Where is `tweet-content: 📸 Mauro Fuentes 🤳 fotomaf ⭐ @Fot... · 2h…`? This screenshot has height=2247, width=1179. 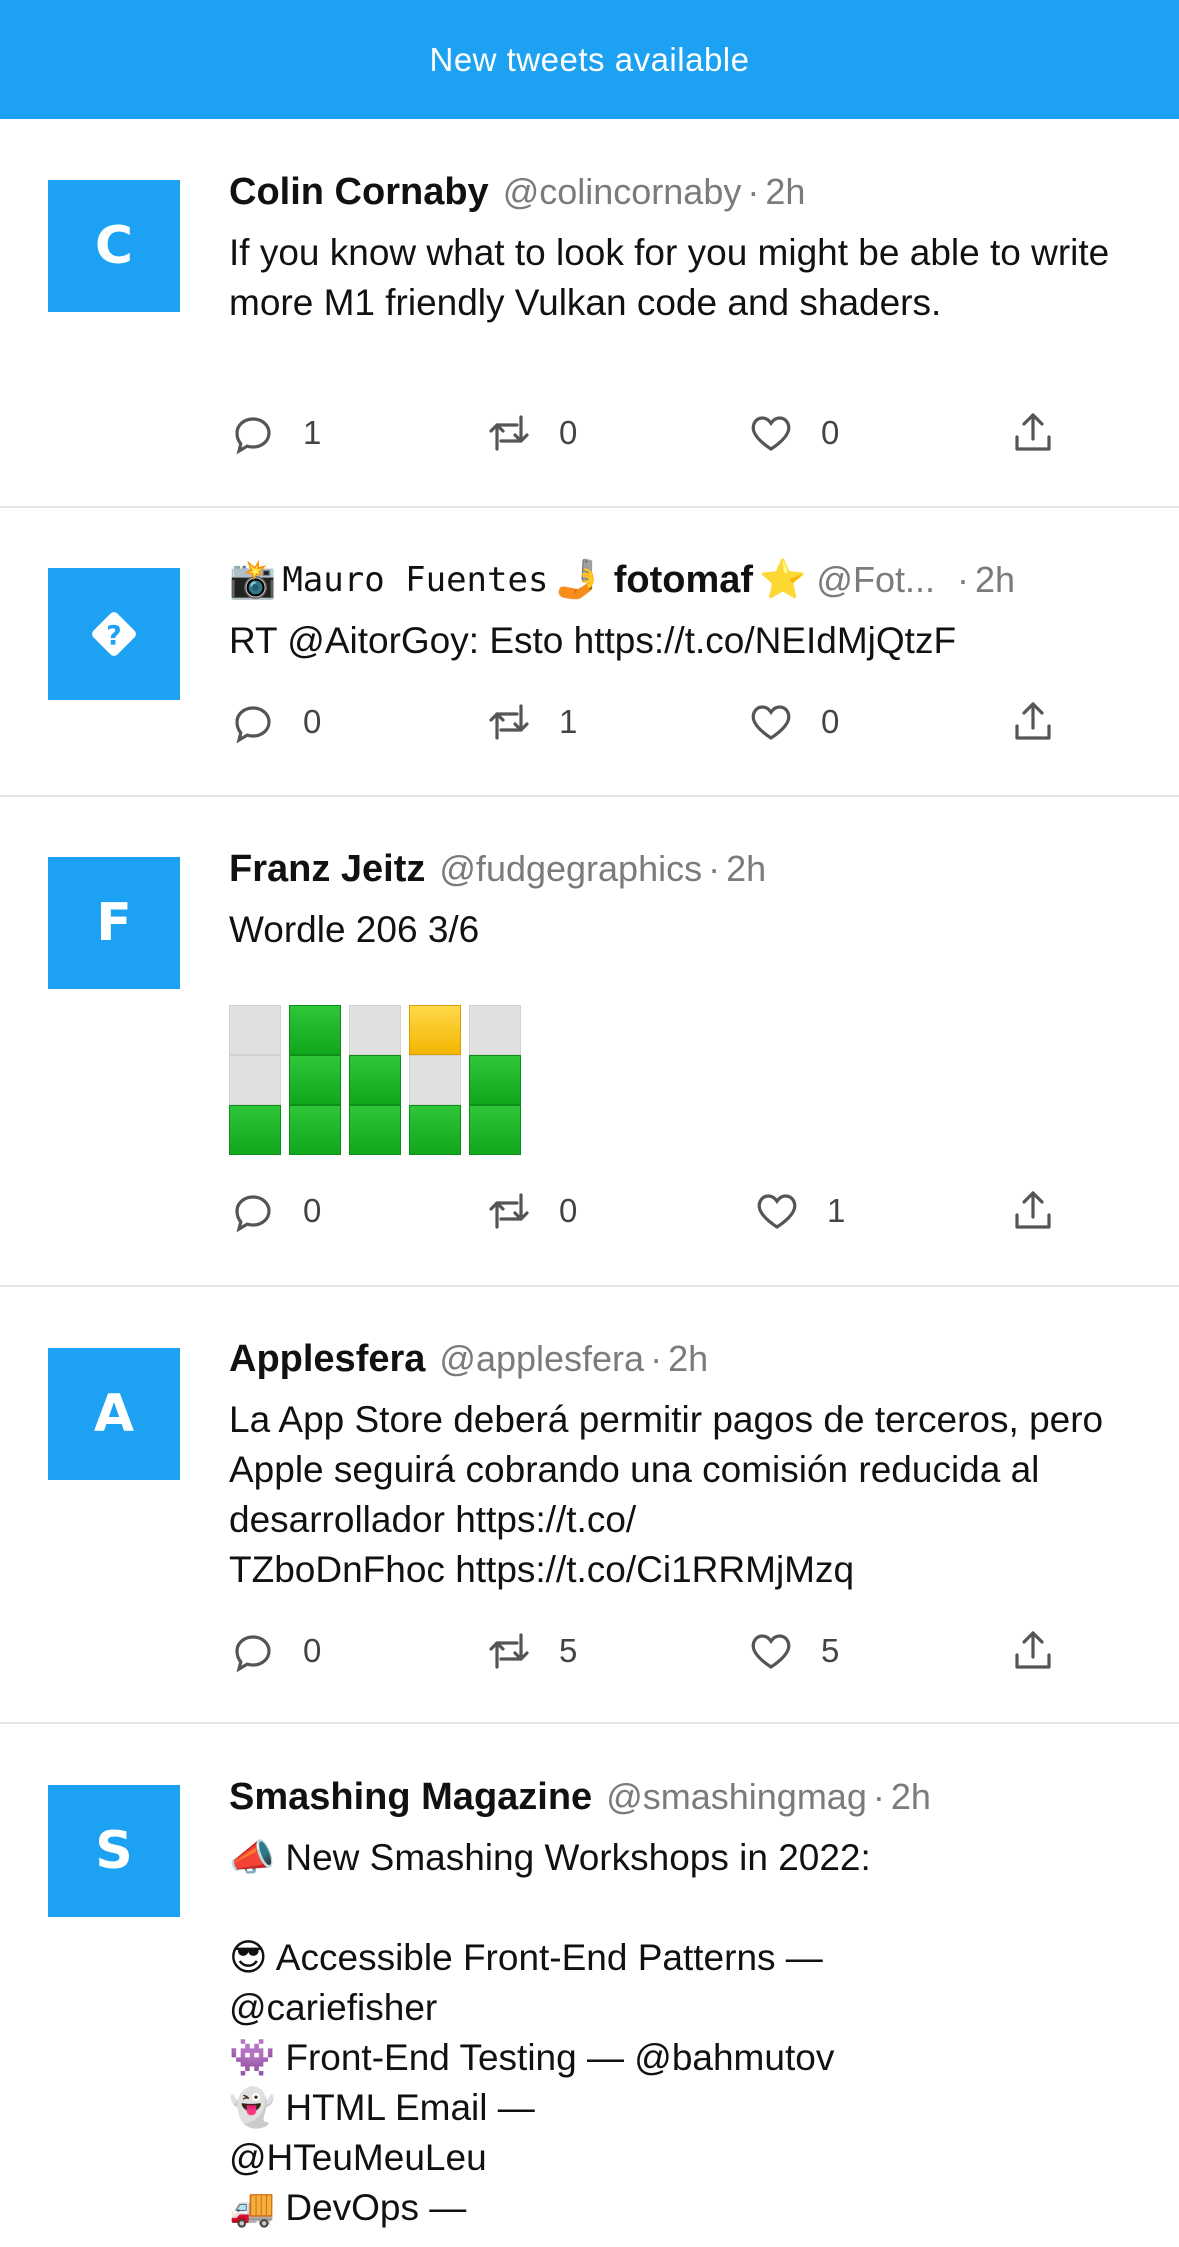
tweet-content: 📸 Mauro Fuentes 🤳 fotomaf ⭐ @Fot... · 2h… is located at coordinates (684, 611).